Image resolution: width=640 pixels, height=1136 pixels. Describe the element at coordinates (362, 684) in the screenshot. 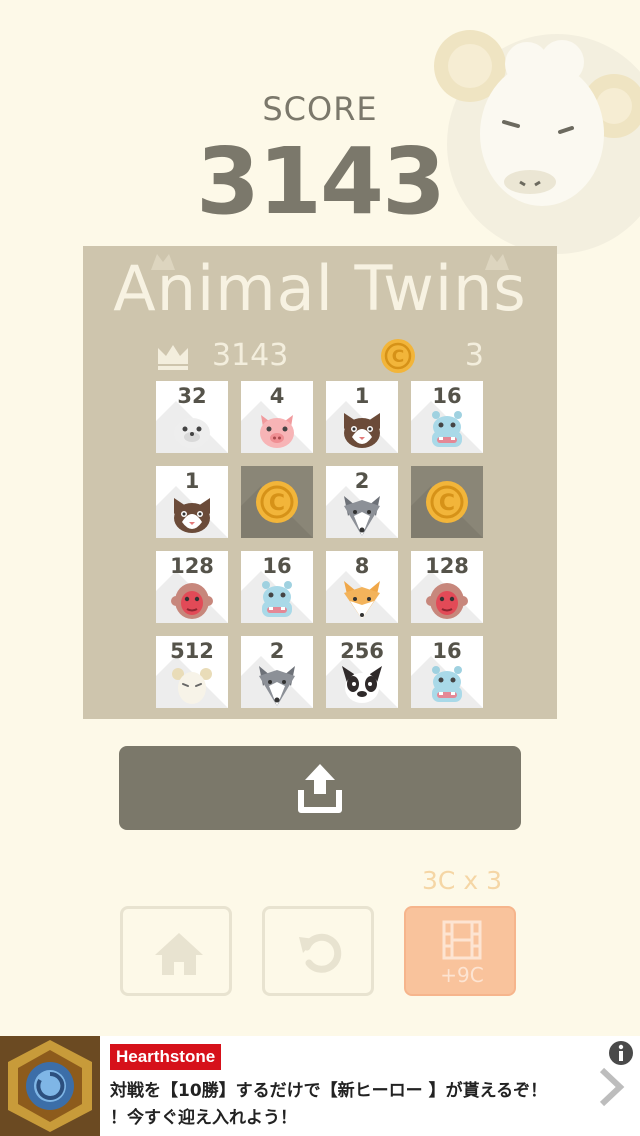

I see `bulldog-icon` at that location.